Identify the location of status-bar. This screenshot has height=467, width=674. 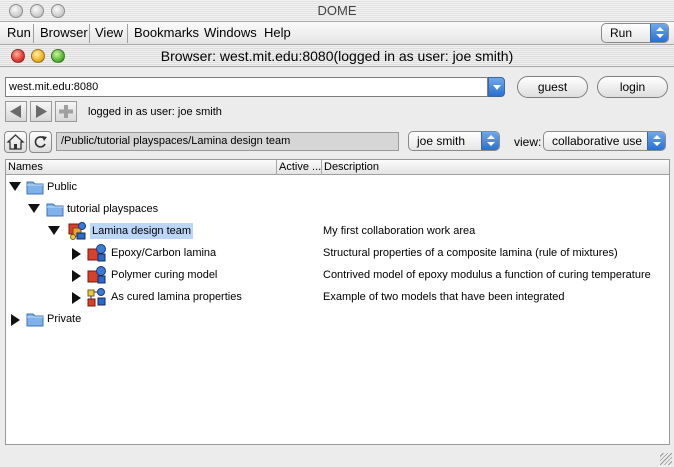
(337, 457).